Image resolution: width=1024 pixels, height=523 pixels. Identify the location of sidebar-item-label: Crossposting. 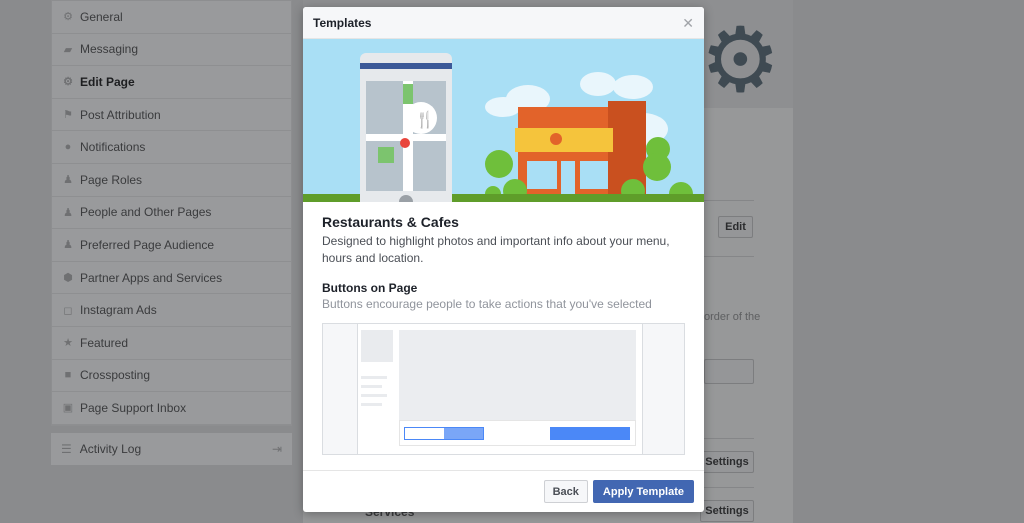
(115, 375).